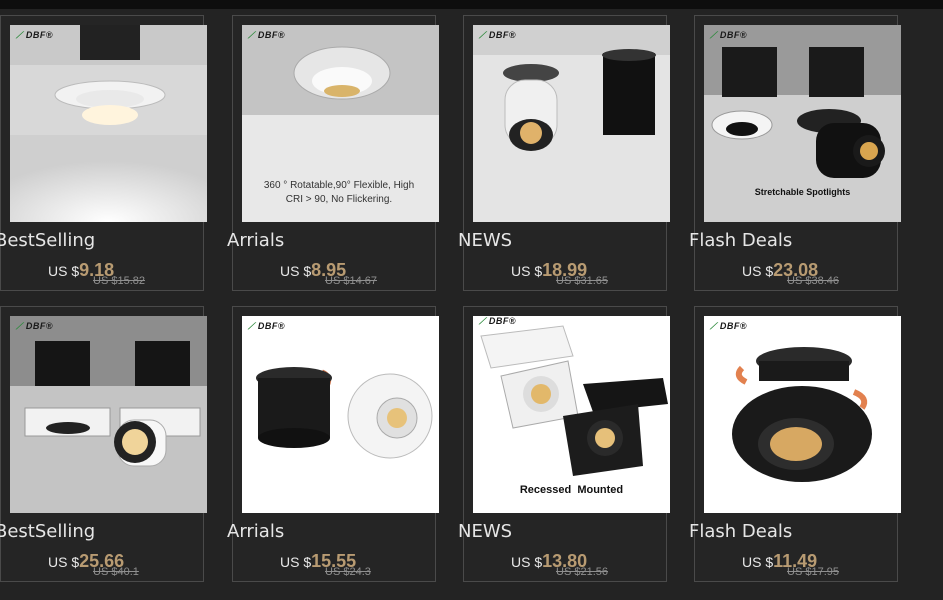 This screenshot has width=943, height=600. I want to click on product-card-5: ⟋ DBF® BestSelling US $25.66 US $40.1, so click(103, 444).